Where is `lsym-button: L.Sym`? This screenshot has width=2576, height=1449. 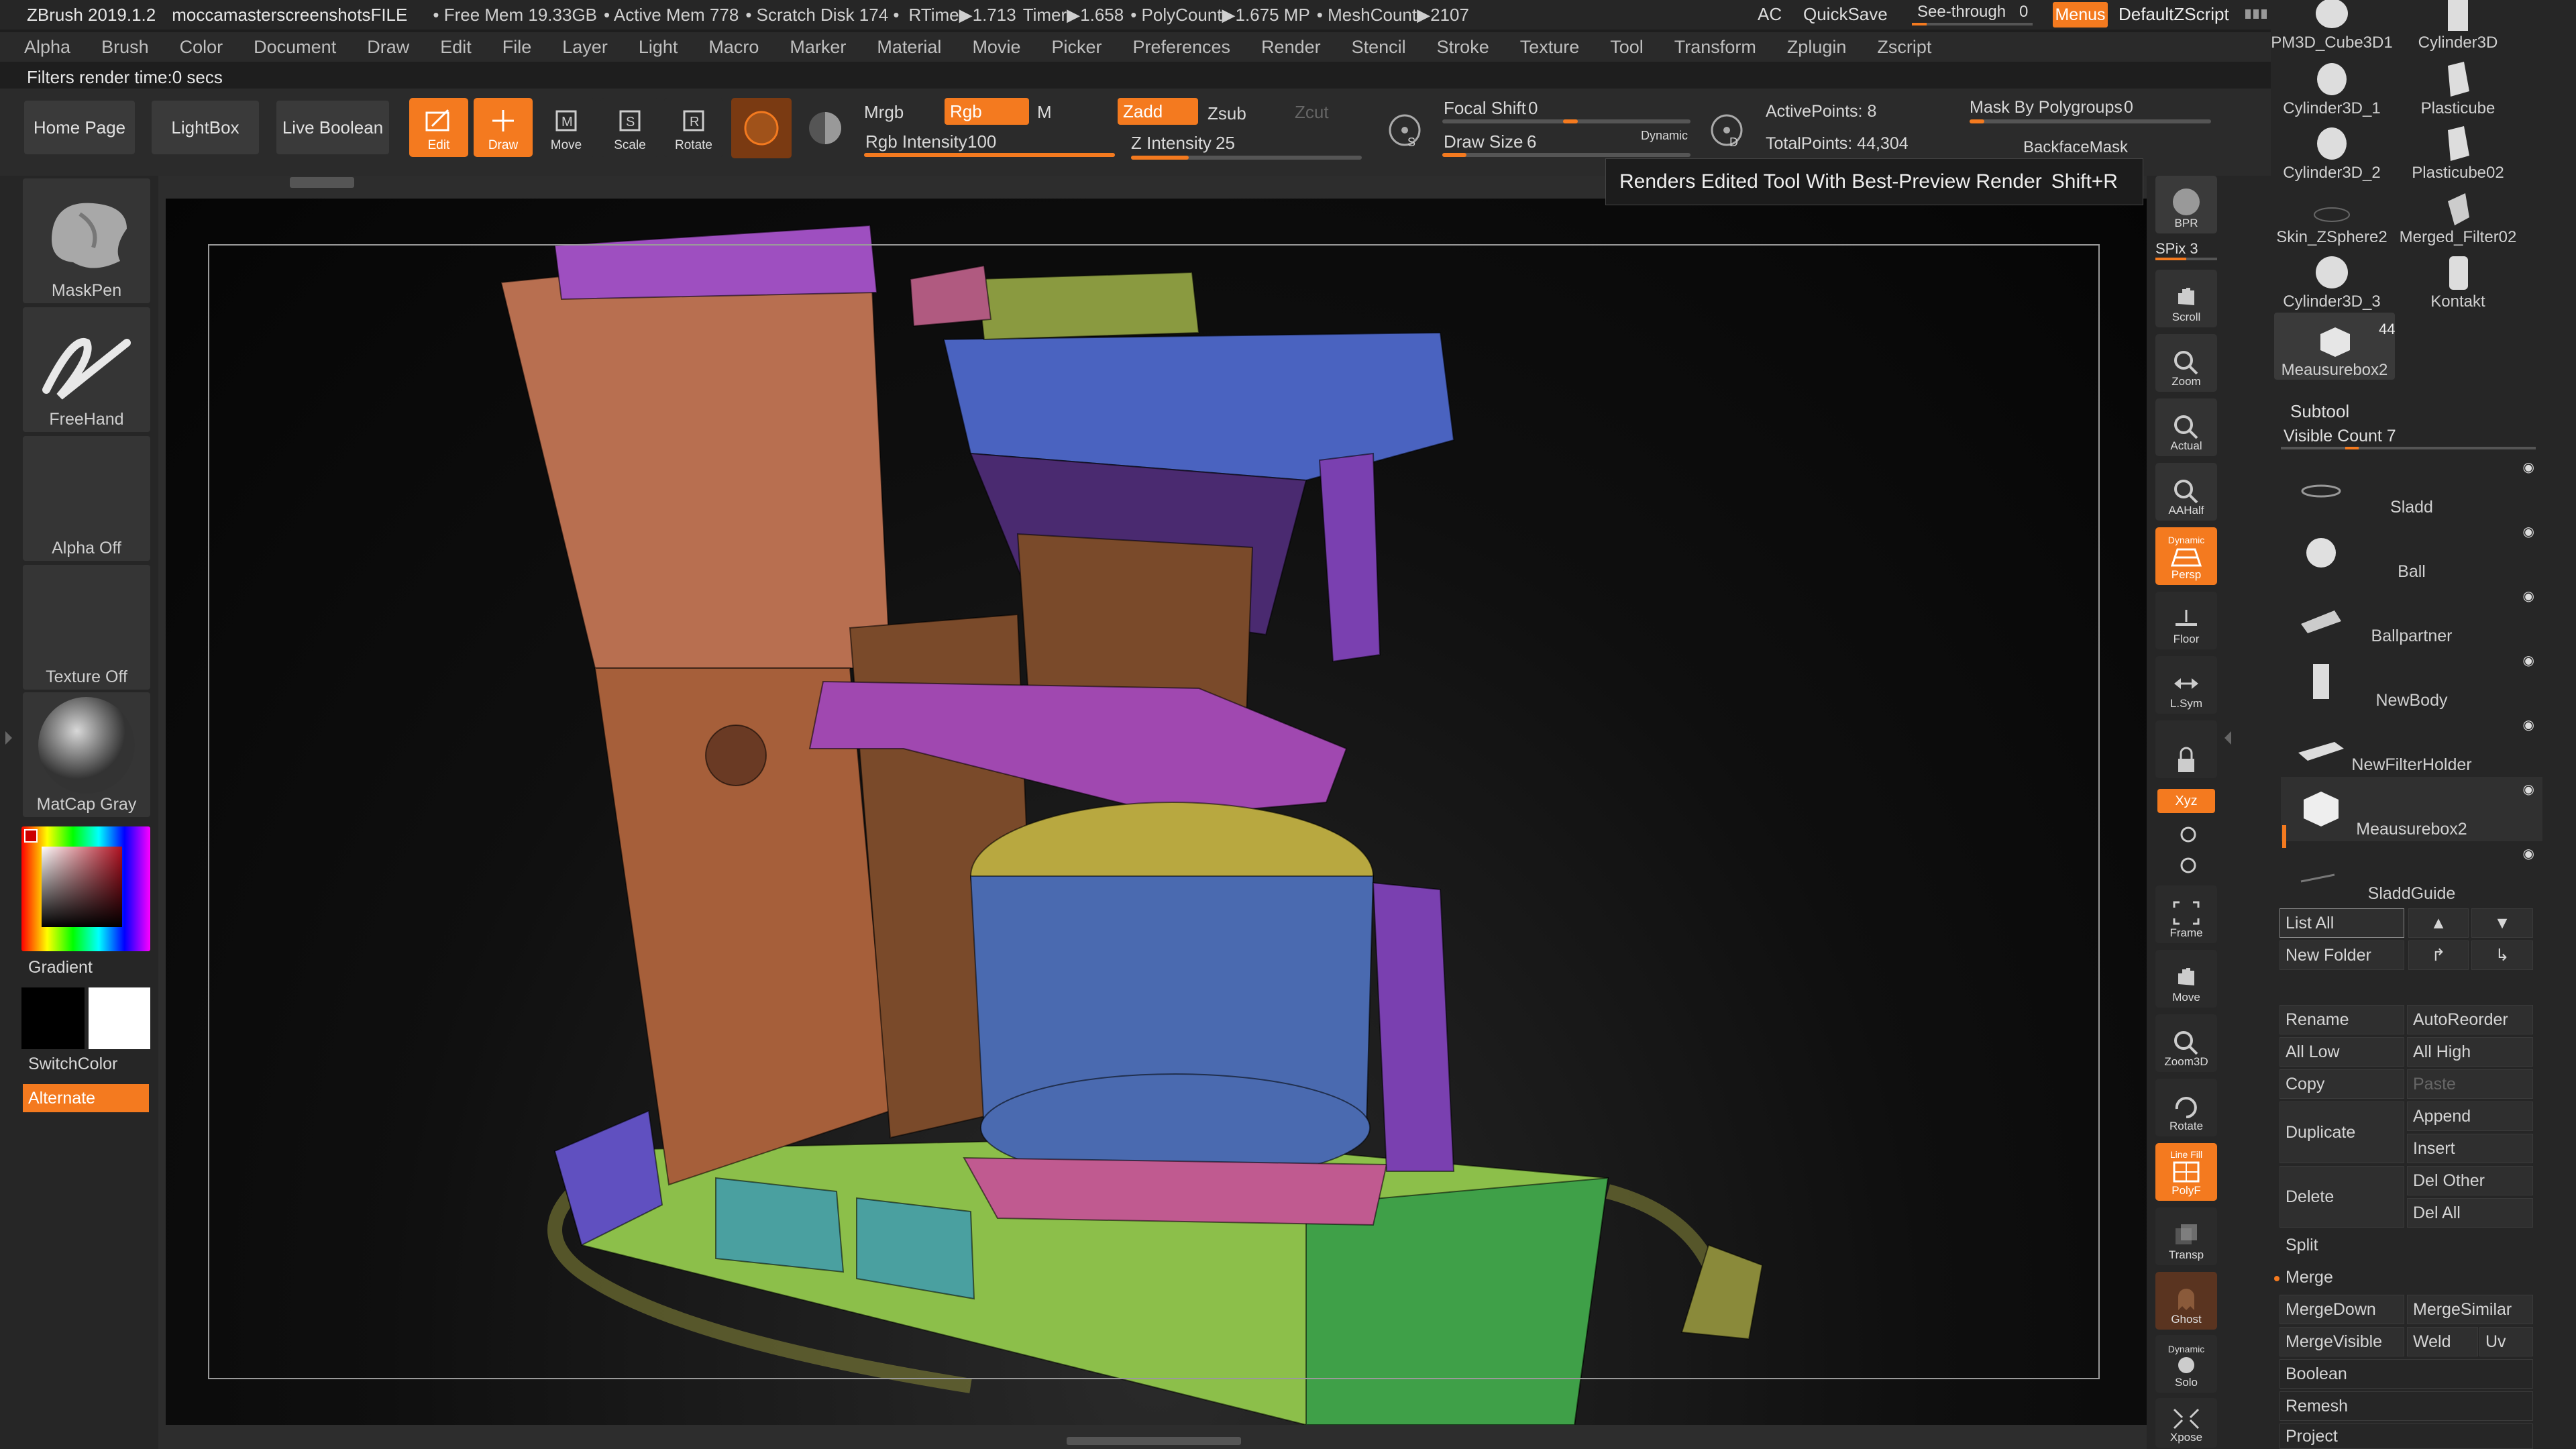 lsym-button: L.Sym is located at coordinates (2186, 685).